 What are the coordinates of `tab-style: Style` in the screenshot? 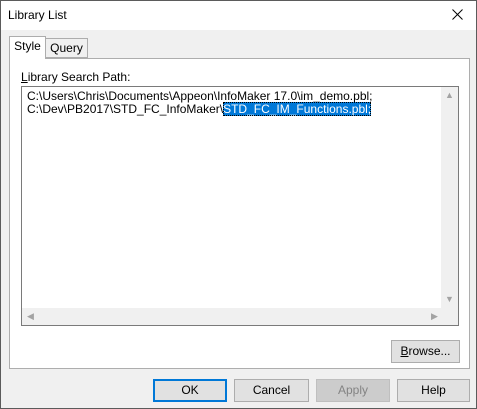 It's located at (27, 47).